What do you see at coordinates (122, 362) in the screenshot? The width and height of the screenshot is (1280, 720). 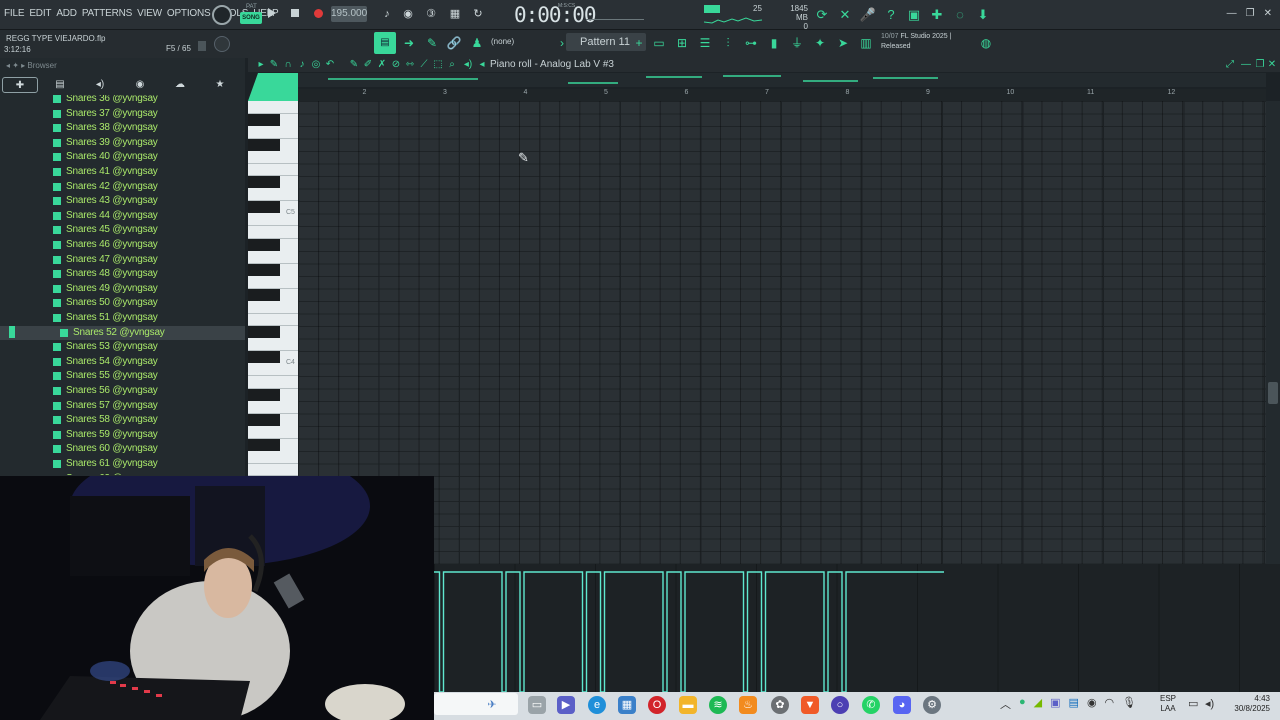 I see `browser-item: Snares 54 @yvngsay` at bounding box center [122, 362].